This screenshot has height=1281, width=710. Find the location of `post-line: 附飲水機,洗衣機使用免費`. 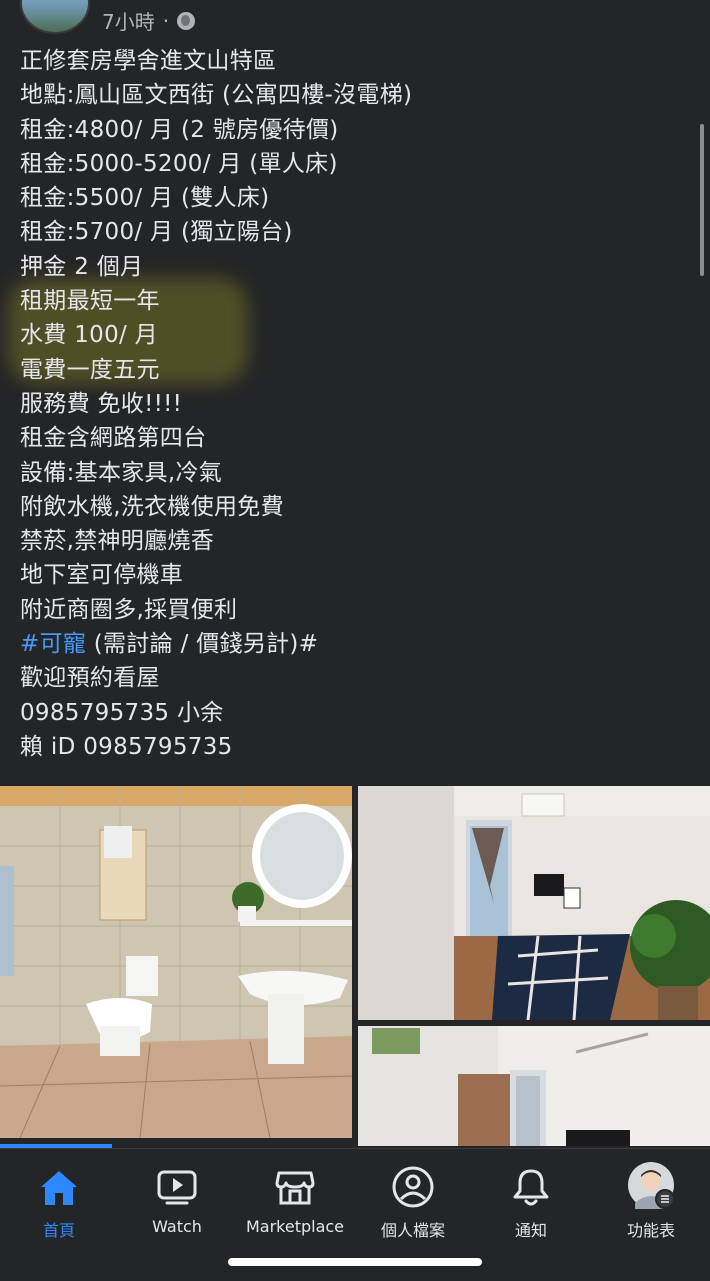

post-line: 附飲水機,洗衣機使用免費 is located at coordinates (152, 506).